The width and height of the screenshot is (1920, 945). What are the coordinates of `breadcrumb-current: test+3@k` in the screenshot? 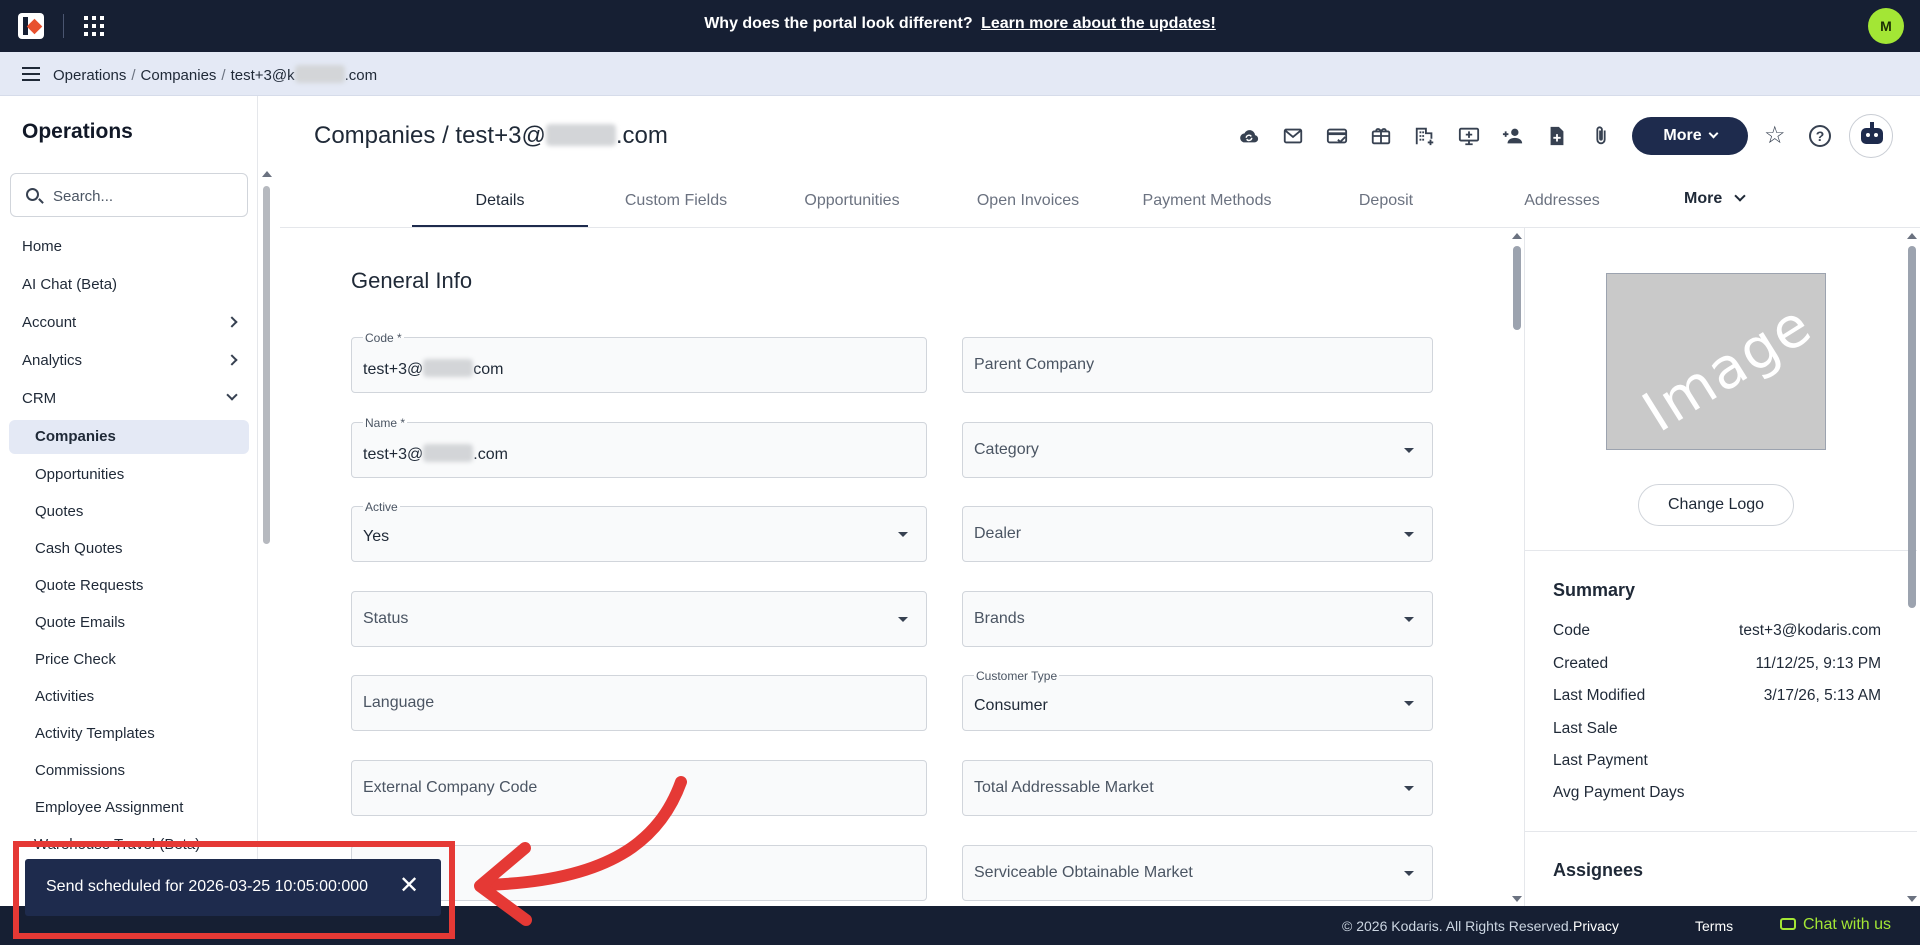 It's located at (262, 75).